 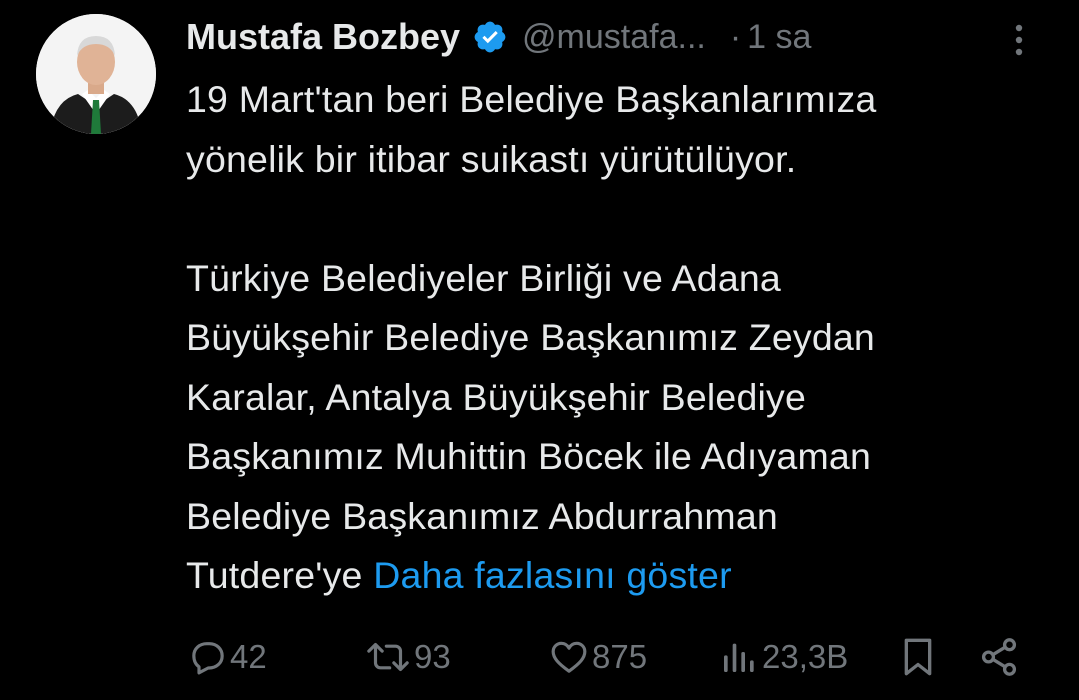 What do you see at coordinates (496, 396) in the screenshot?
I see `tweet-text-line: Karalar, Antalya Büyükşehir Belediye` at bounding box center [496, 396].